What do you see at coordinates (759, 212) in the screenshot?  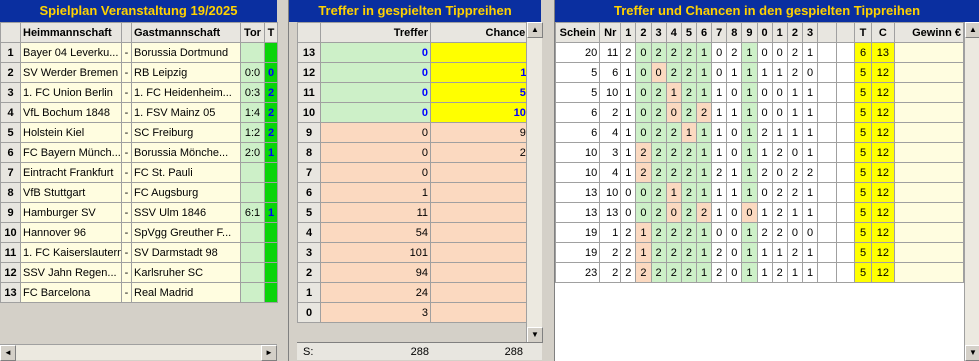 I see `table-row: 13 13 0 0 2 0 2 2 1 0 0 1 2 1 1 5 12` at bounding box center [759, 212].